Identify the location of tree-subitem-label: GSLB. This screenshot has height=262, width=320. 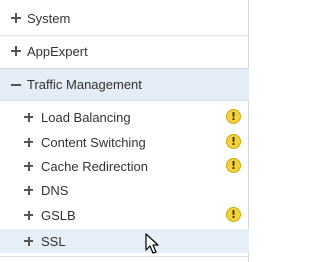
(58, 215).